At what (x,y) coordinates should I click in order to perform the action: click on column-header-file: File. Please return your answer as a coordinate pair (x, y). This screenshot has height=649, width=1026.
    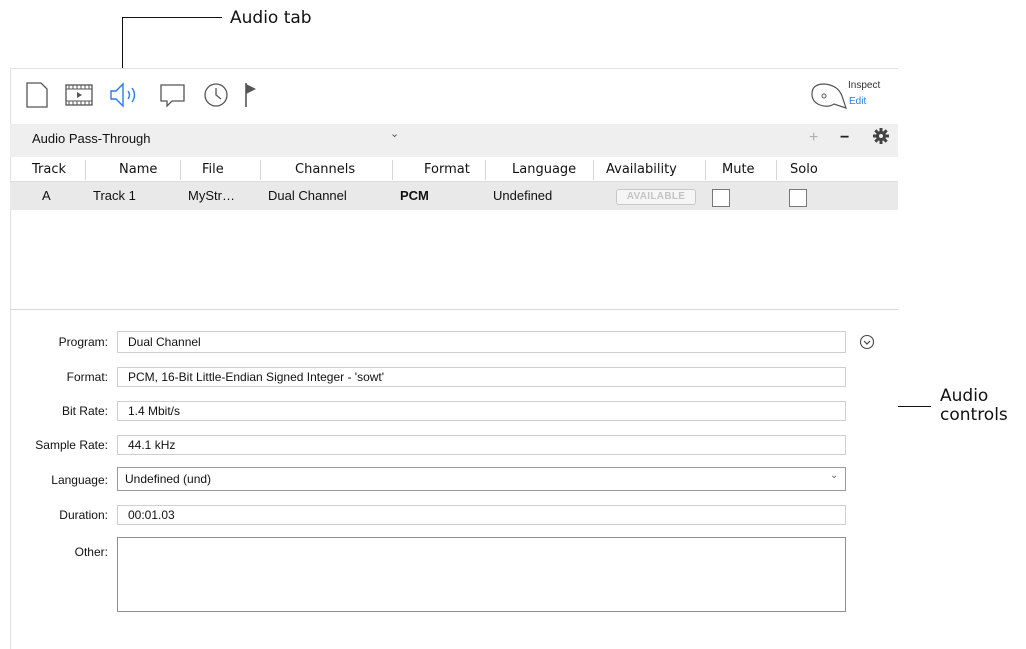
    Looking at the image, I should click on (213, 170).